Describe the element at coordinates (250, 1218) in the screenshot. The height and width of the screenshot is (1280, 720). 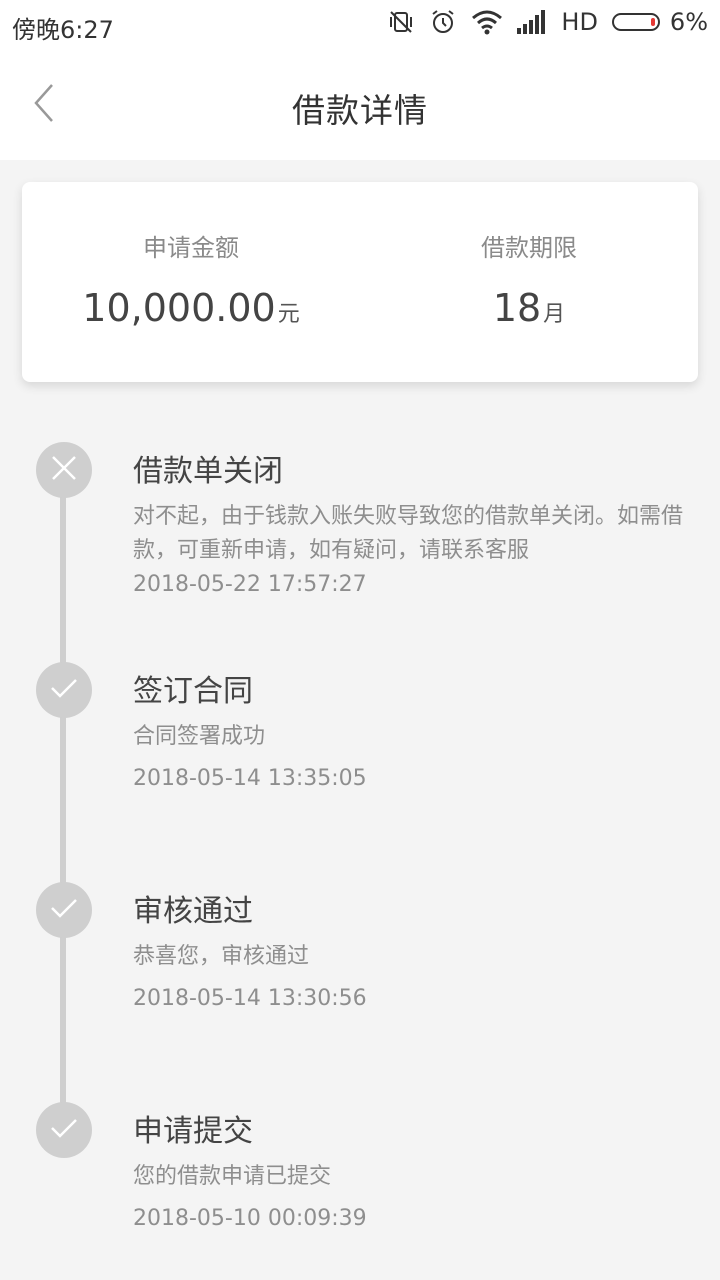
I see `timeline-item-time: 2018-05-10 00:09:39` at that location.